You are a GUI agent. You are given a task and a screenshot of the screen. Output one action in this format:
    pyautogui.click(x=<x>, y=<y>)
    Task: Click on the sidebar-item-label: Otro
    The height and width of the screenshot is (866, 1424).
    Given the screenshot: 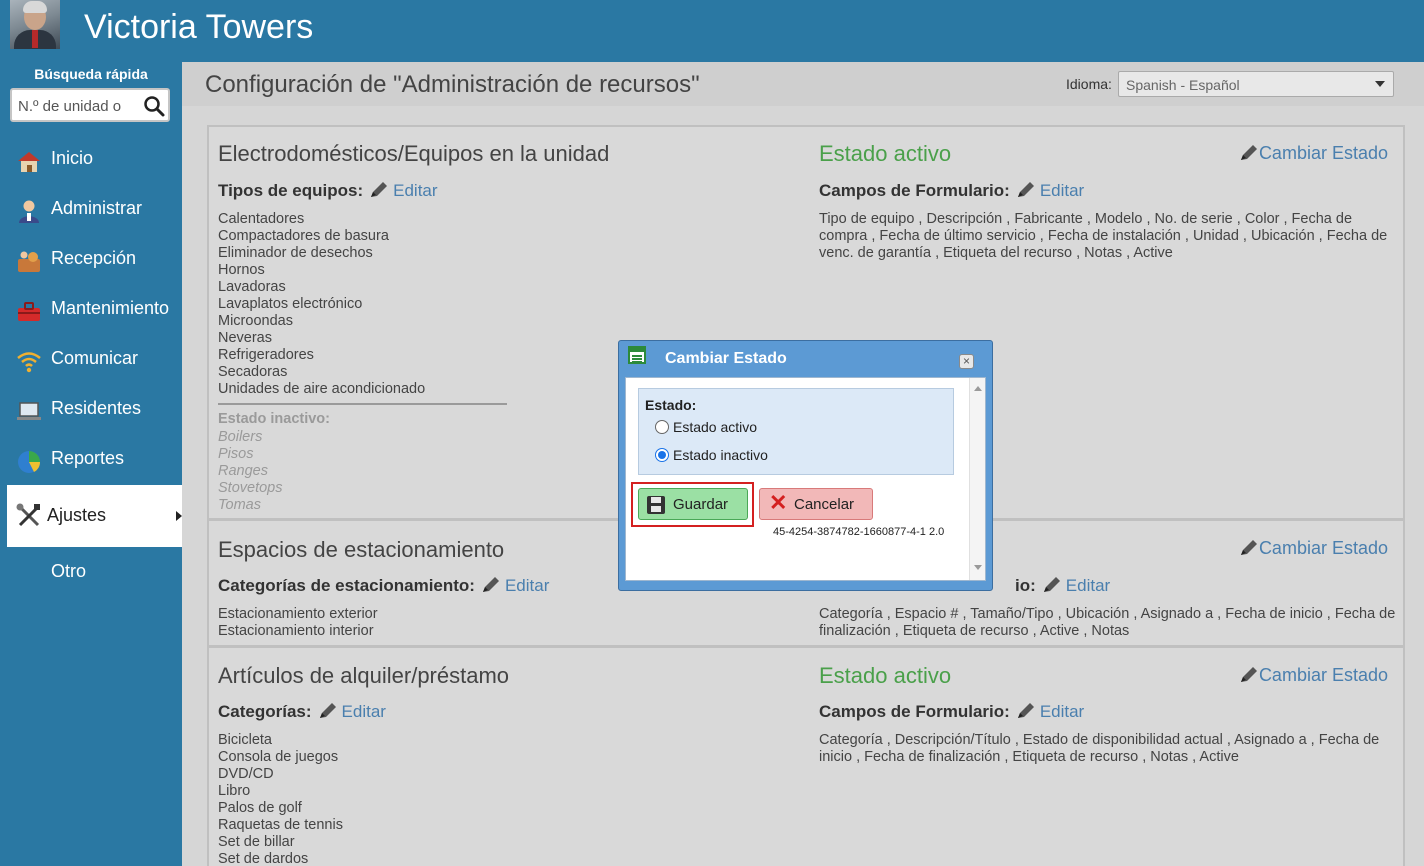 What is the action you would take?
    pyautogui.click(x=69, y=571)
    